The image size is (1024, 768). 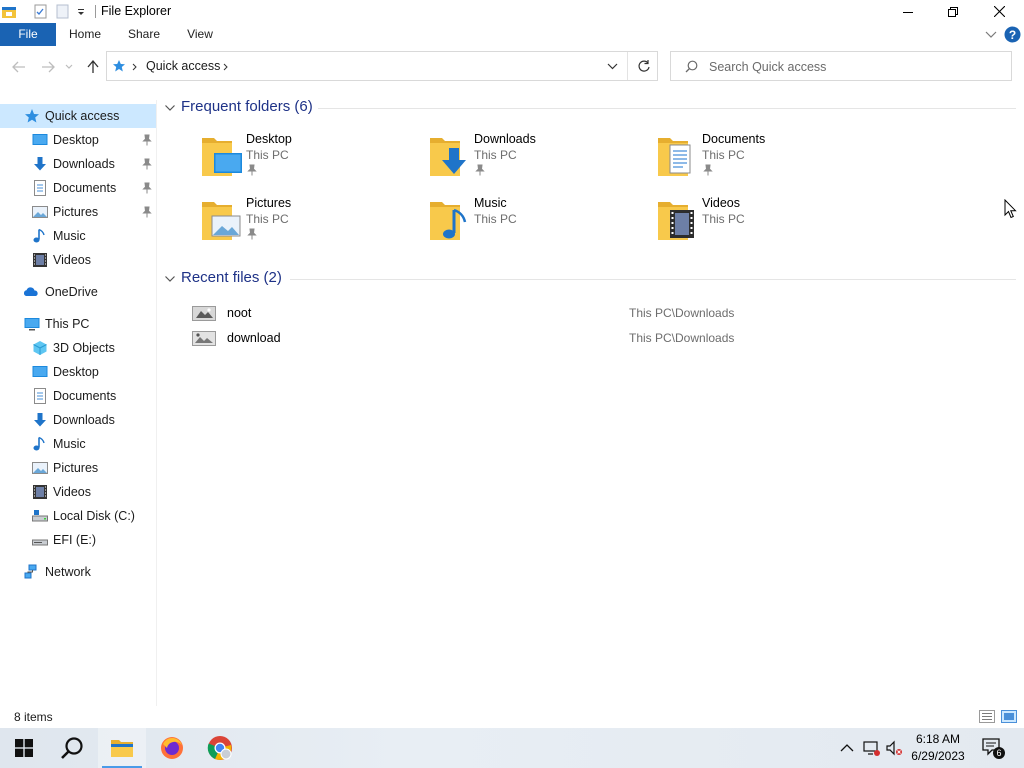 I want to click on recent-file-row: noot This PC\Downloads, so click(x=602, y=314).